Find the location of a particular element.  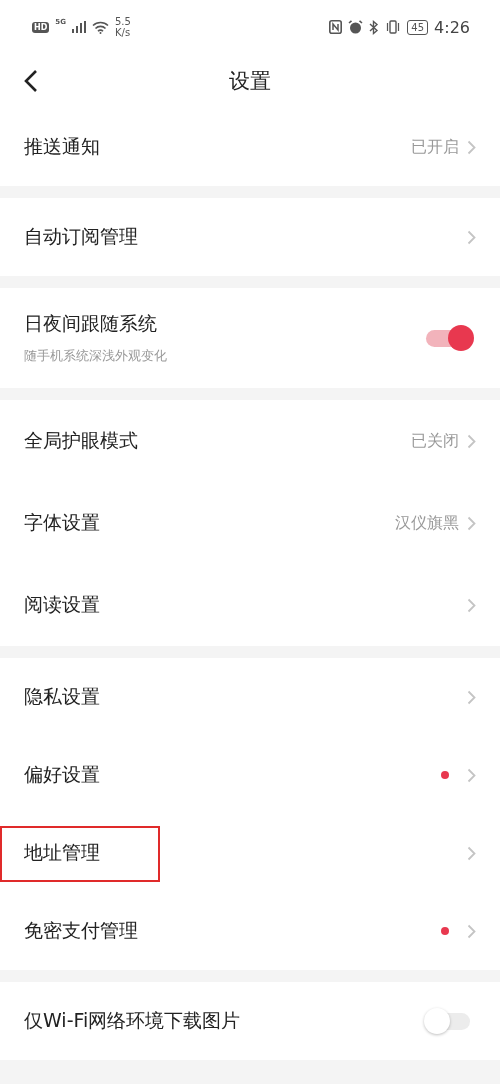

setting-label: 阅读设置 is located at coordinates (62, 605).